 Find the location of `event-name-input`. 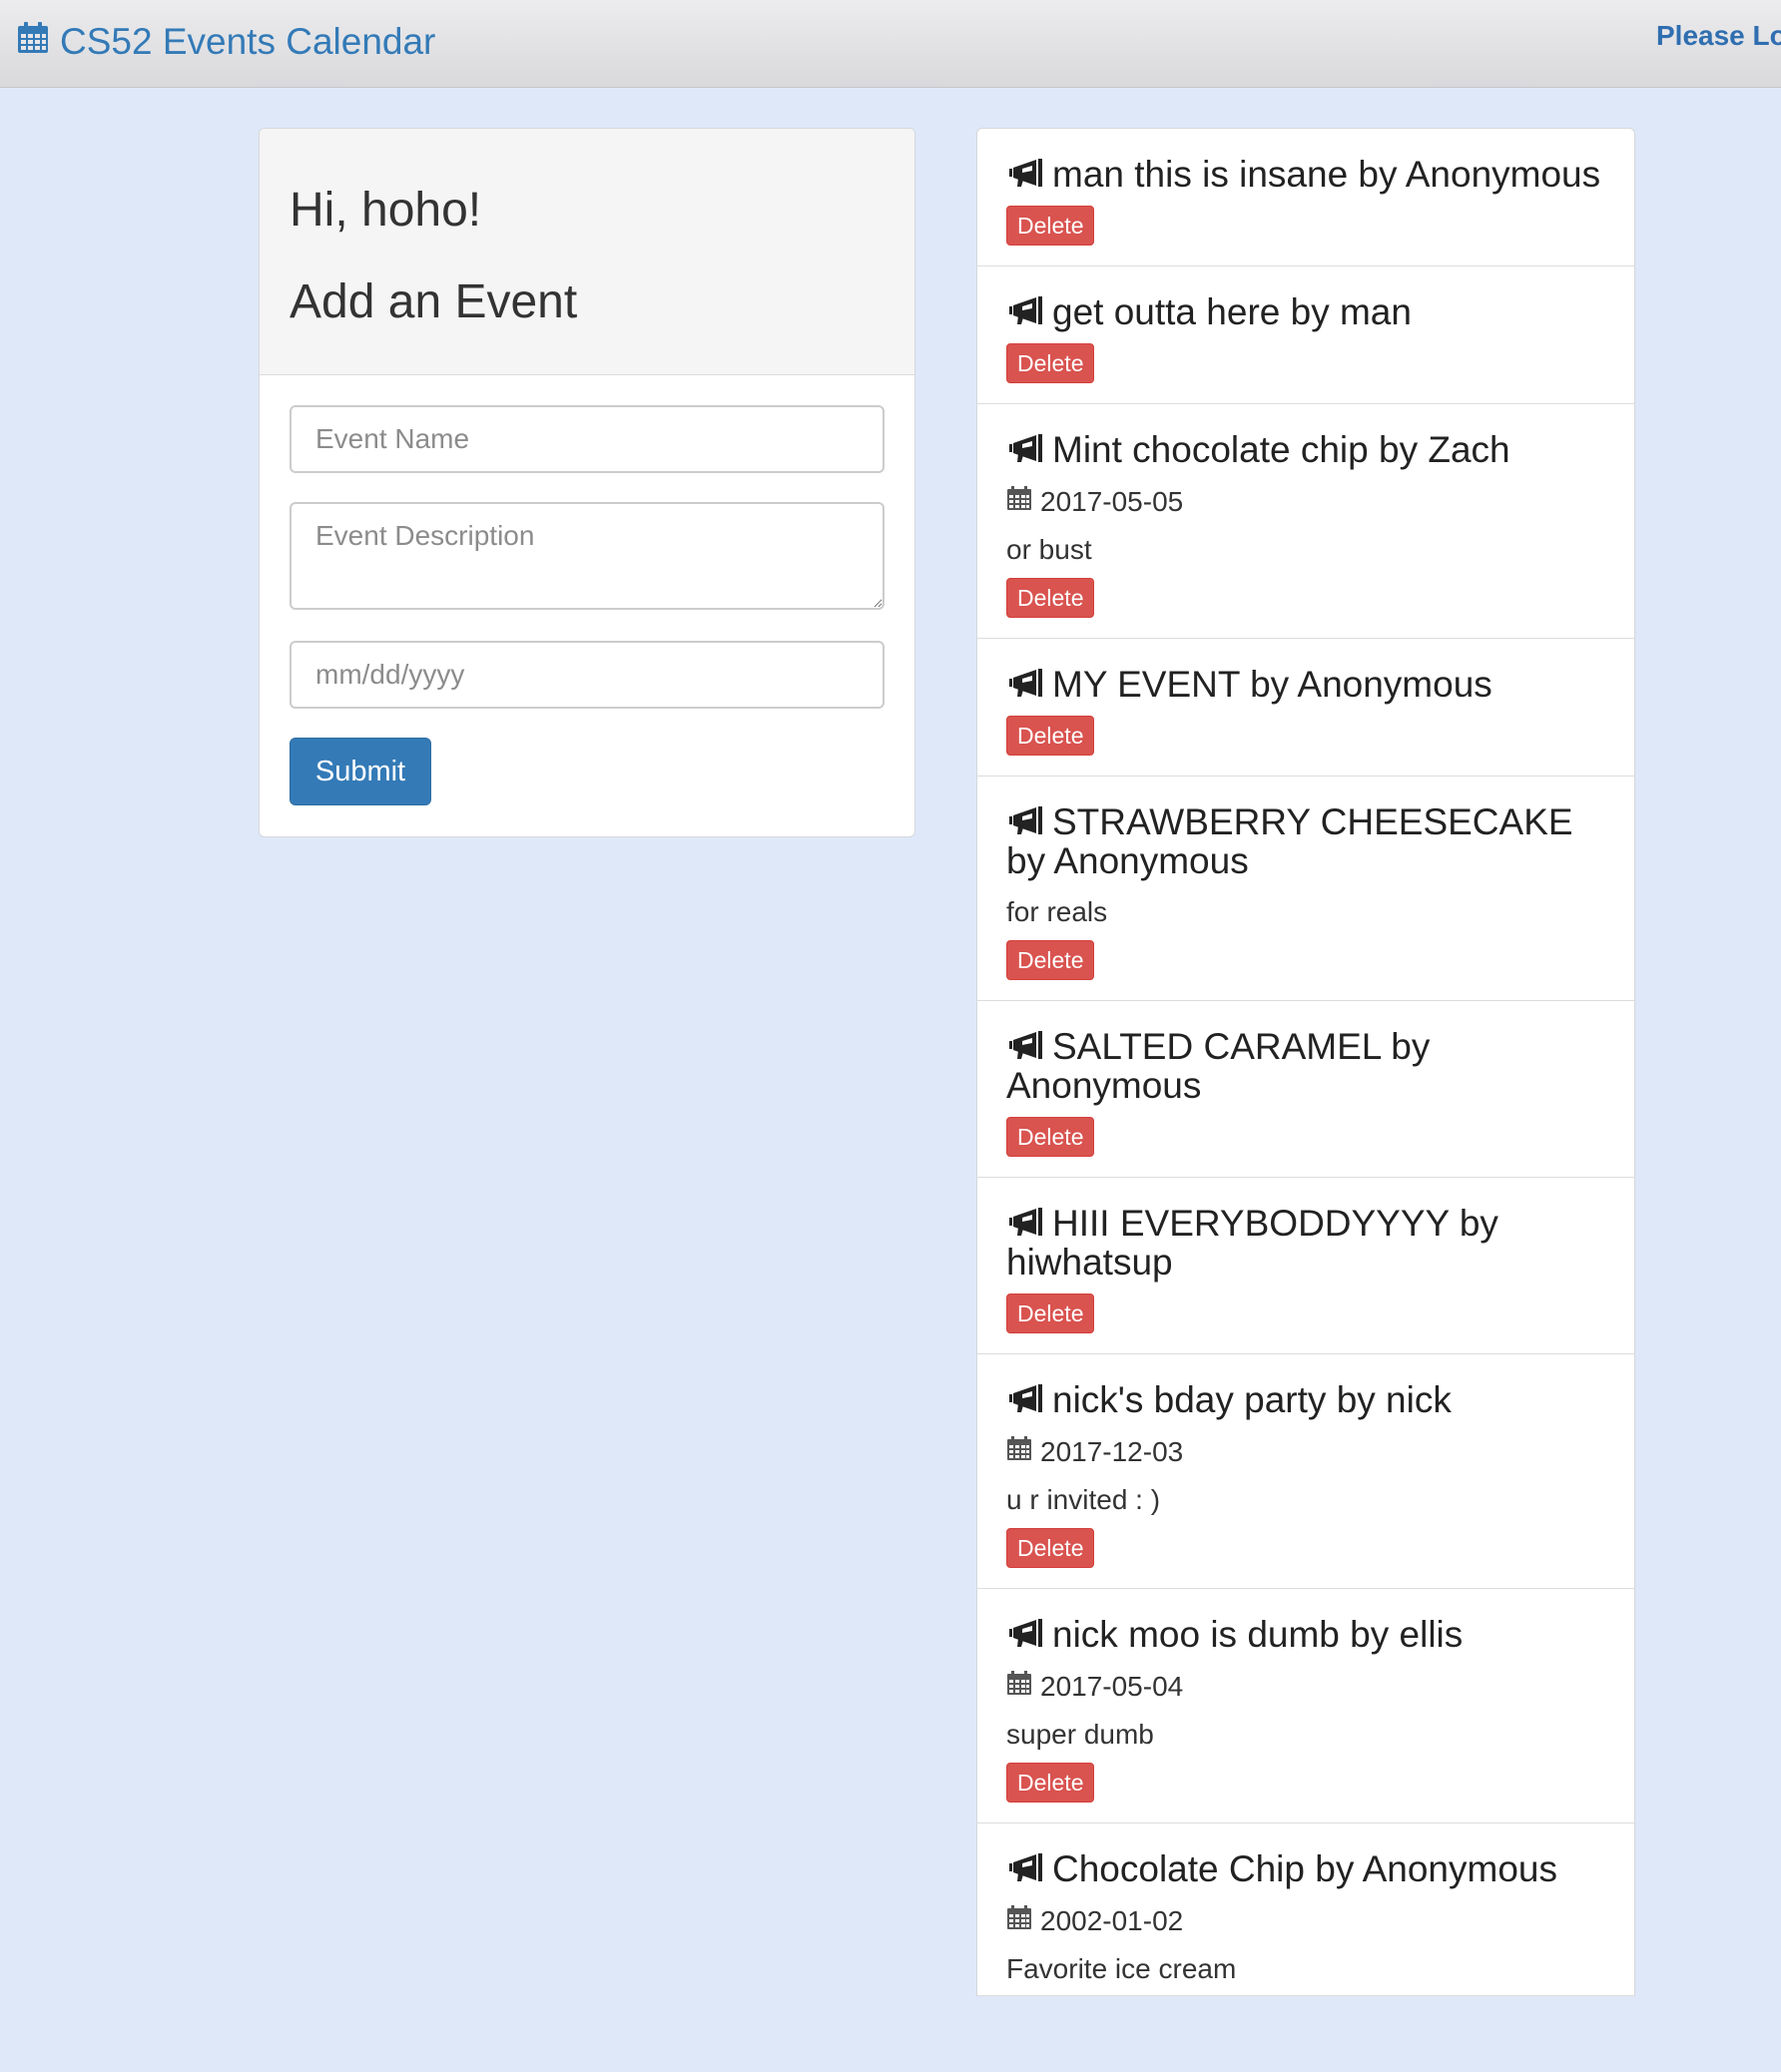

event-name-input is located at coordinates (587, 439).